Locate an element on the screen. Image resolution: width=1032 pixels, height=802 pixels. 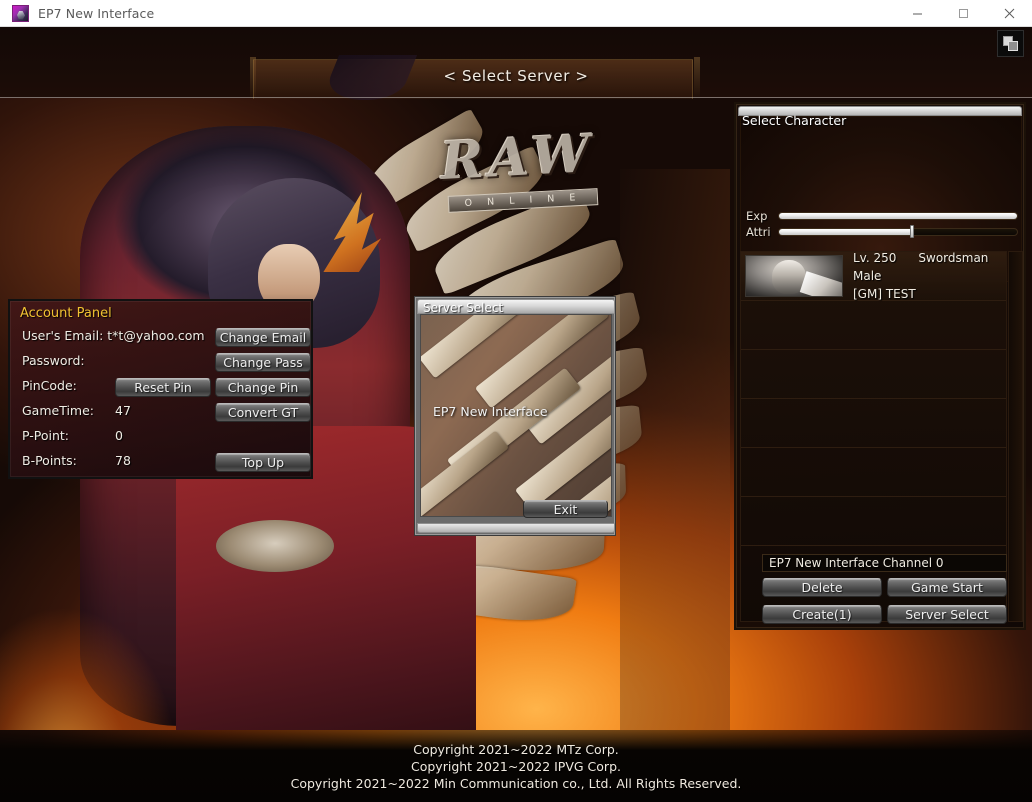
account-value-ppoint: 0 is located at coordinates (119, 435).